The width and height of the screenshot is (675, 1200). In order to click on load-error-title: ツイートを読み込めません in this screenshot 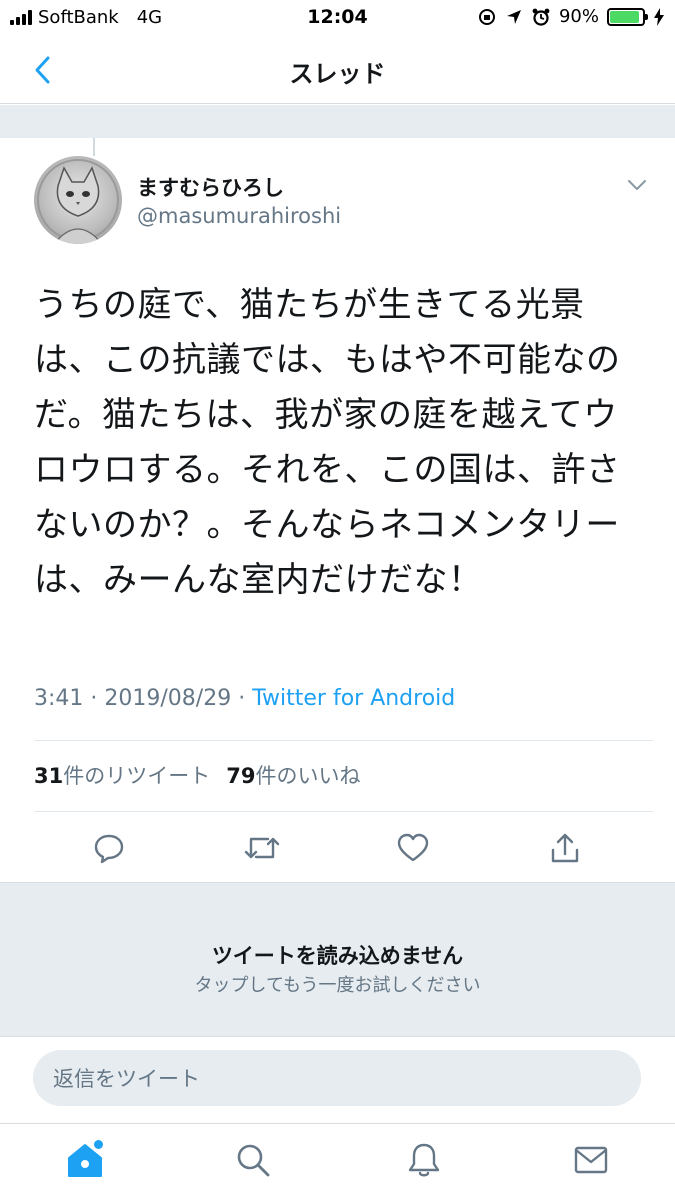, I will do `click(337, 956)`.